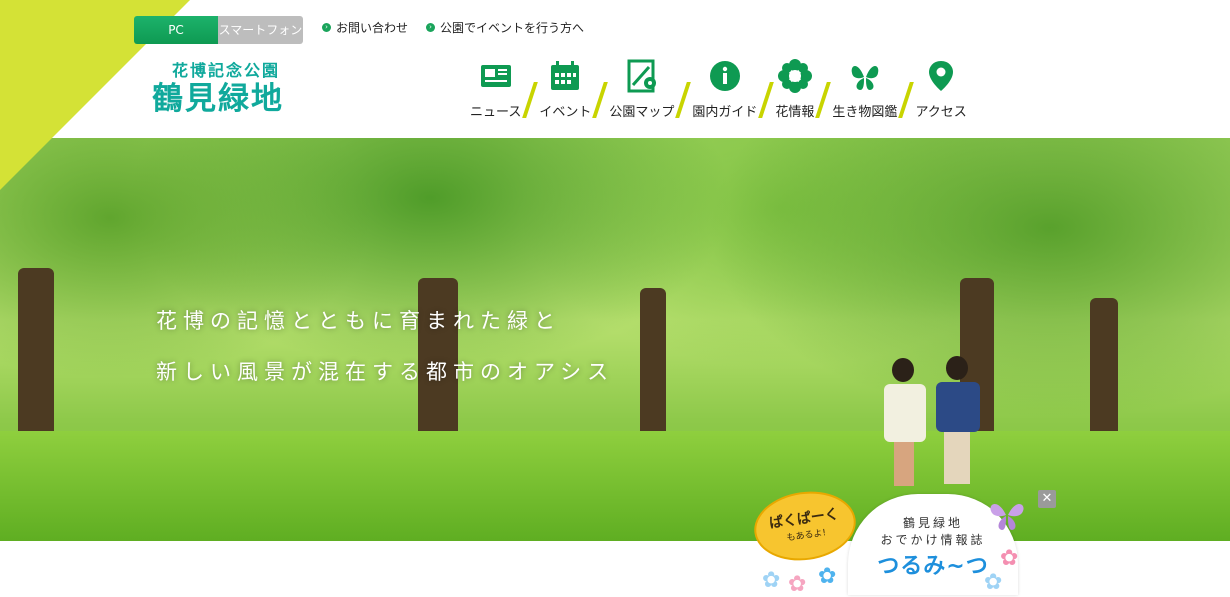  I want to click on close-promo-button: ✕, so click(1047, 499).